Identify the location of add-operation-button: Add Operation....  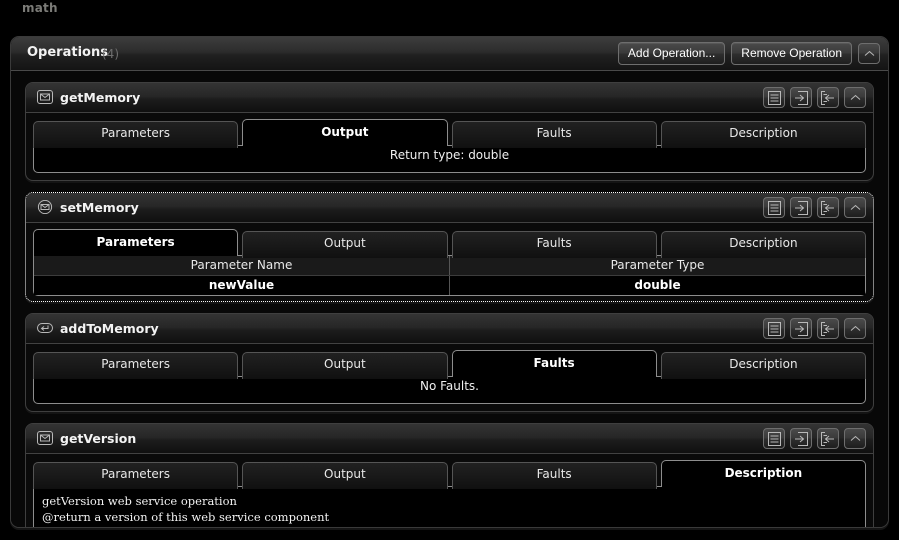
(671, 53).